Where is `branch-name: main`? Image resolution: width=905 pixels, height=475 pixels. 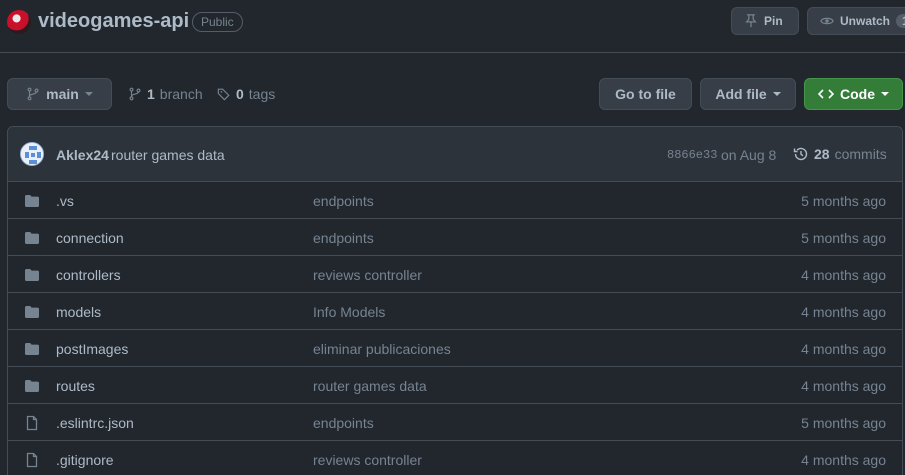
branch-name: main is located at coordinates (62, 94).